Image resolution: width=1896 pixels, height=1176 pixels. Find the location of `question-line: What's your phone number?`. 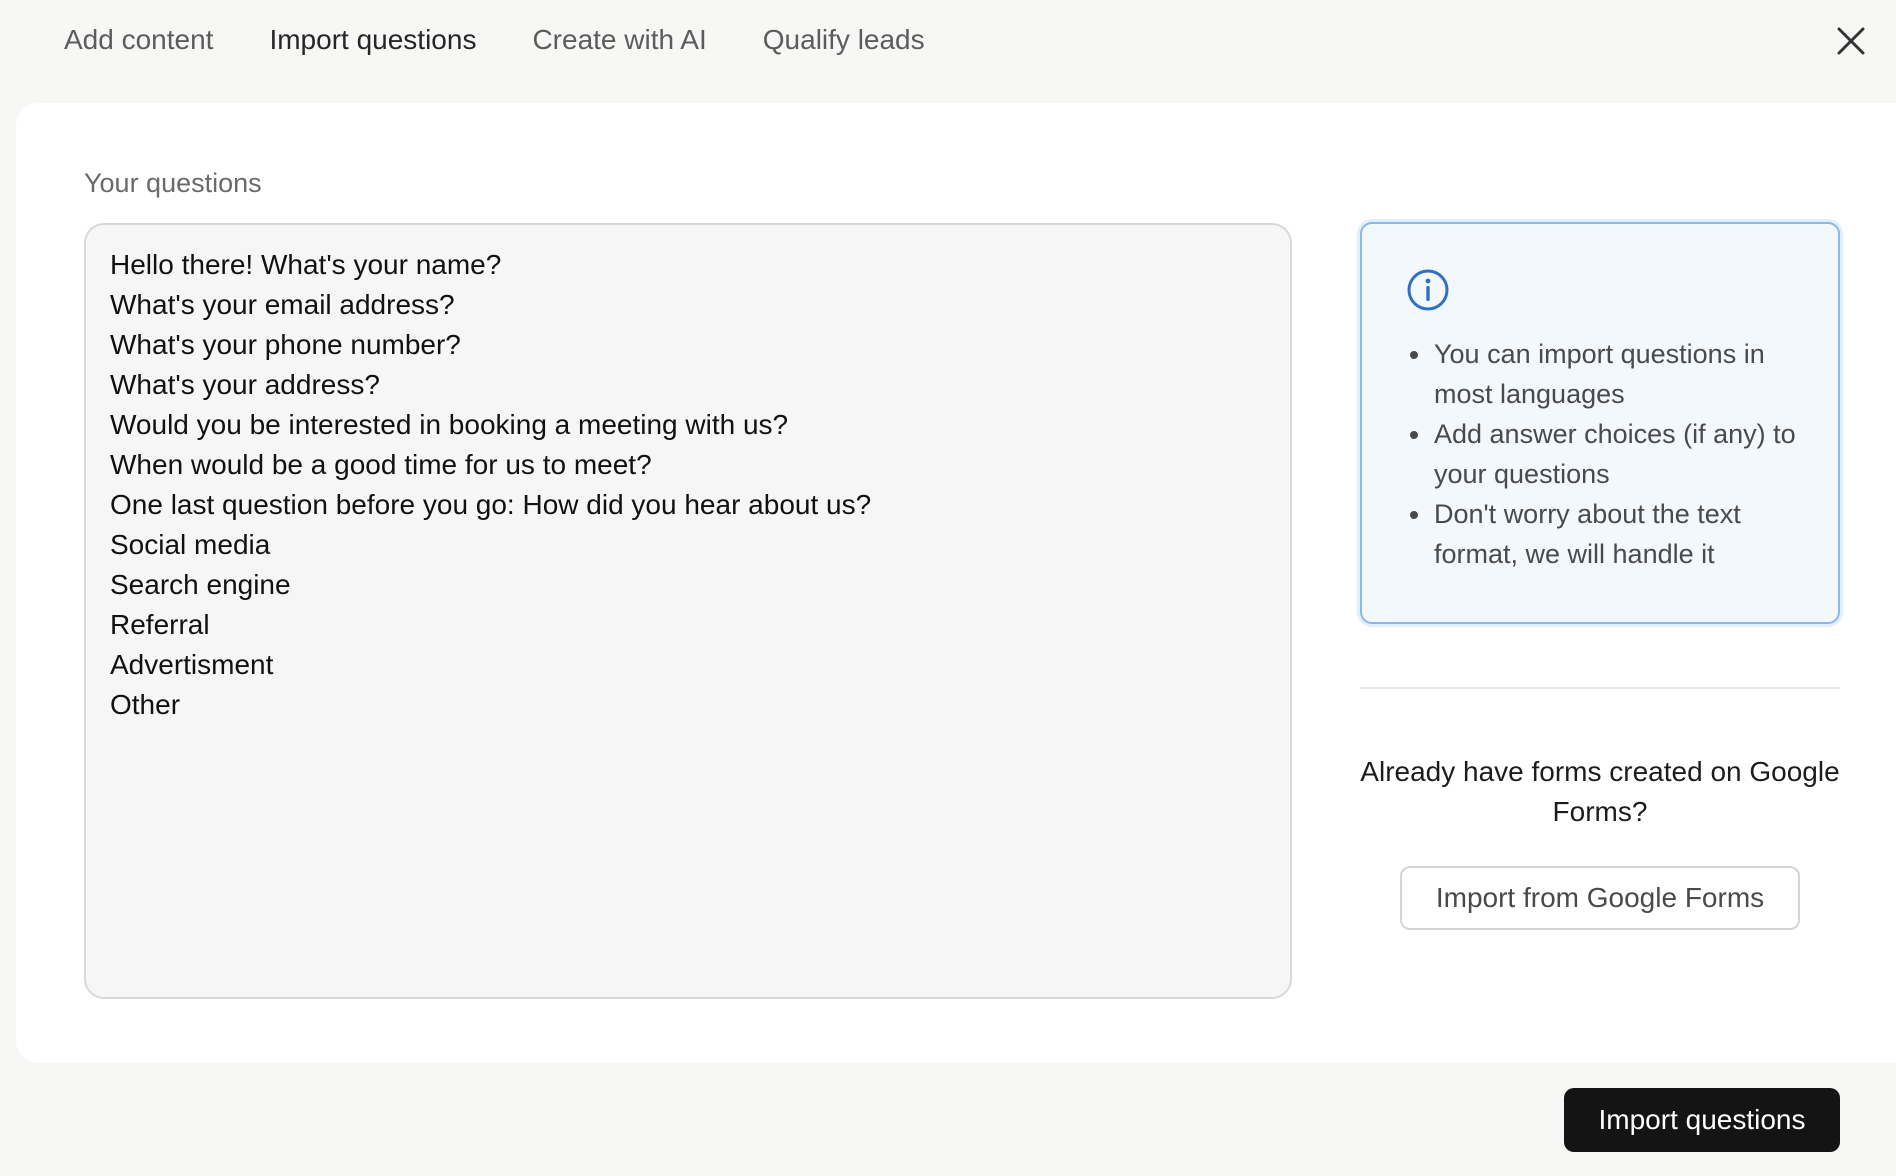

question-line: What's your phone number? is located at coordinates (285, 344).